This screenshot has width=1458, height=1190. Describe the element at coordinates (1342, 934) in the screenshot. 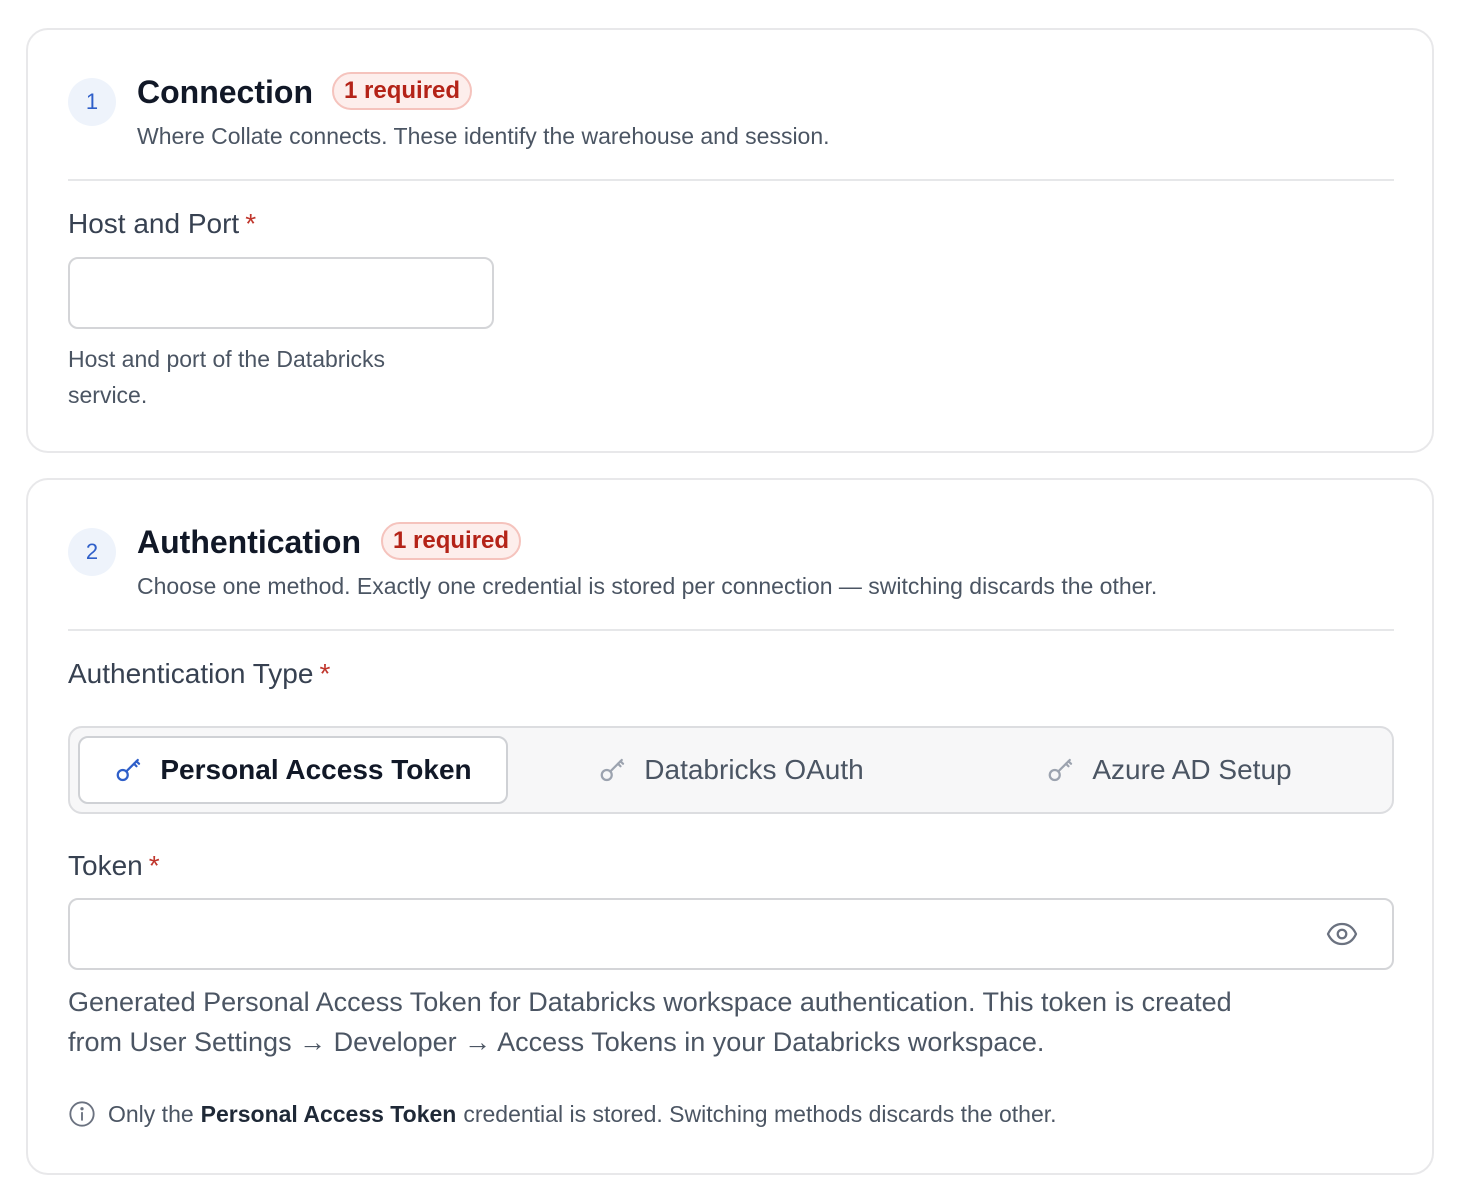

I see `show-password-eye-icon` at that location.